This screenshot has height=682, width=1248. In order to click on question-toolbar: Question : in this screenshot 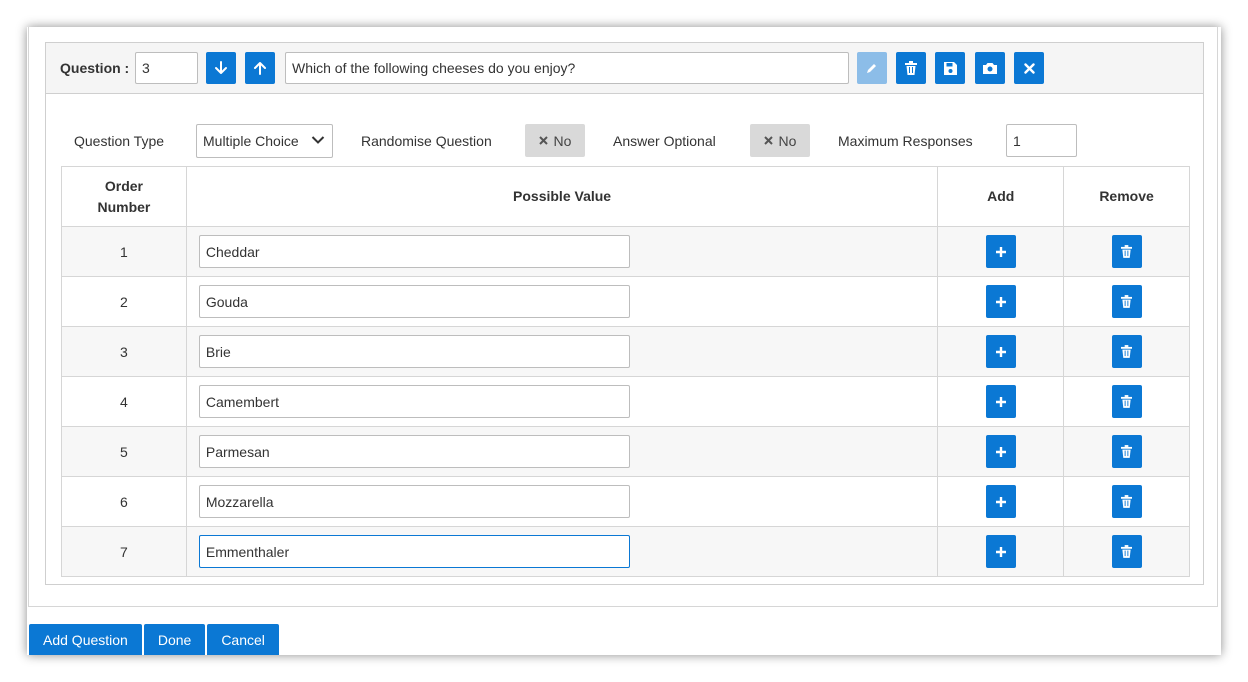, I will do `click(624, 68)`.